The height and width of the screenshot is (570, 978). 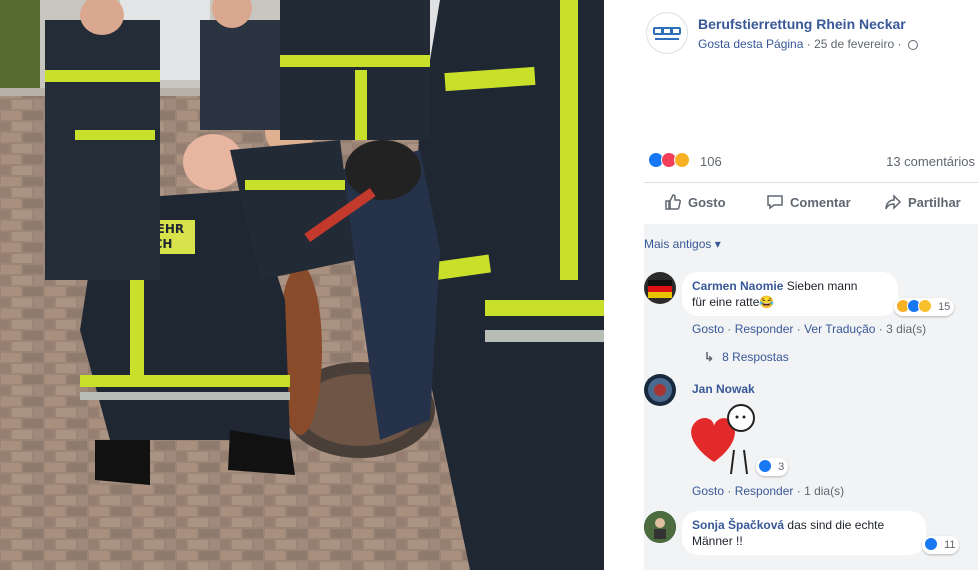 What do you see at coordinates (802, 24) in the screenshot?
I see `page-name-link: Berufstierrettung Rhein Neckar` at bounding box center [802, 24].